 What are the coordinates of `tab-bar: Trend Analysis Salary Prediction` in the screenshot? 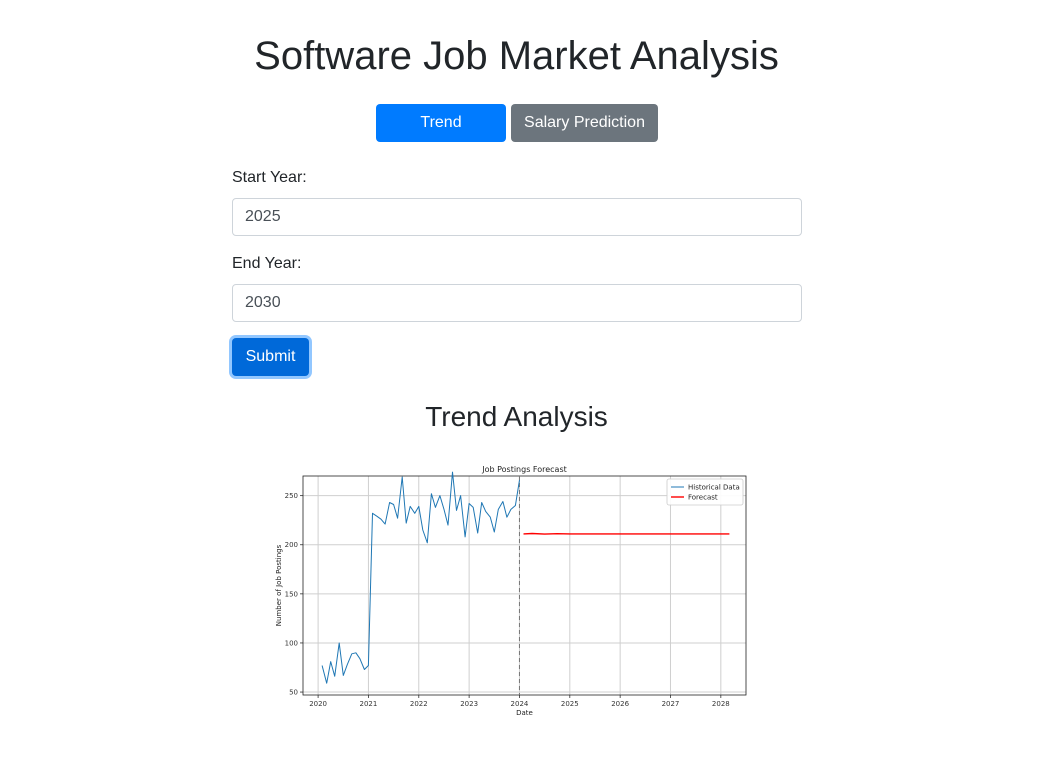 It's located at (517, 136).